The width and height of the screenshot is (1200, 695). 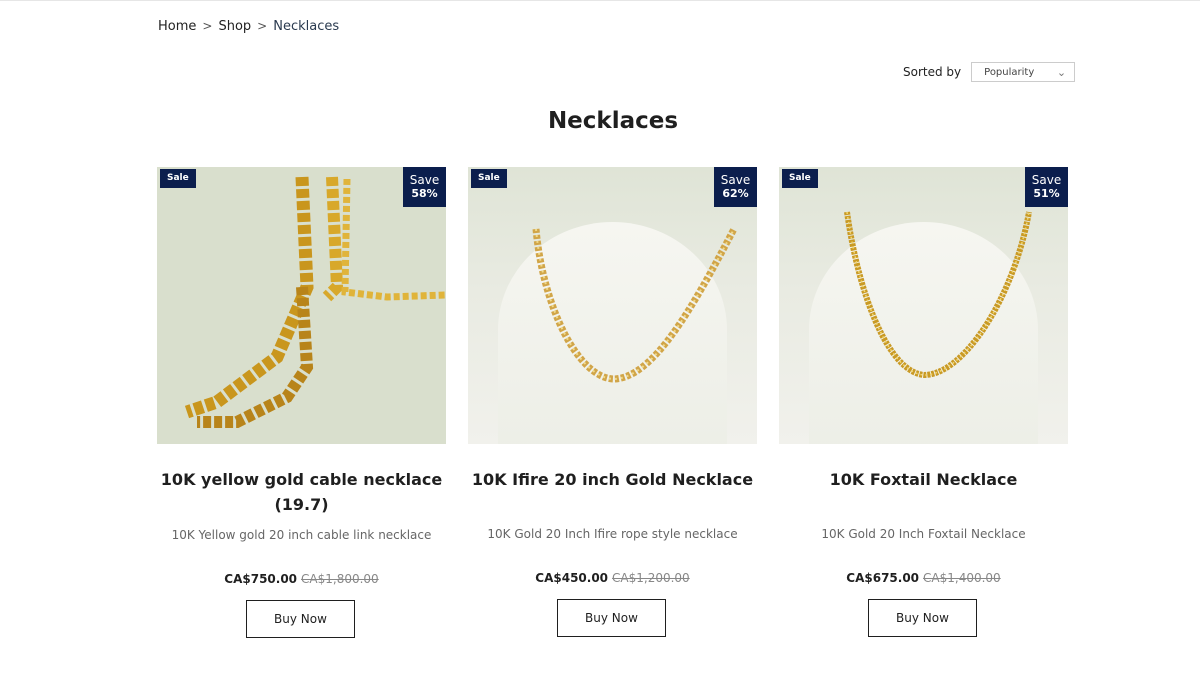 What do you see at coordinates (923, 534) in the screenshot?
I see `product-description: 10K Gold 20 Inch Foxtail Necklace` at bounding box center [923, 534].